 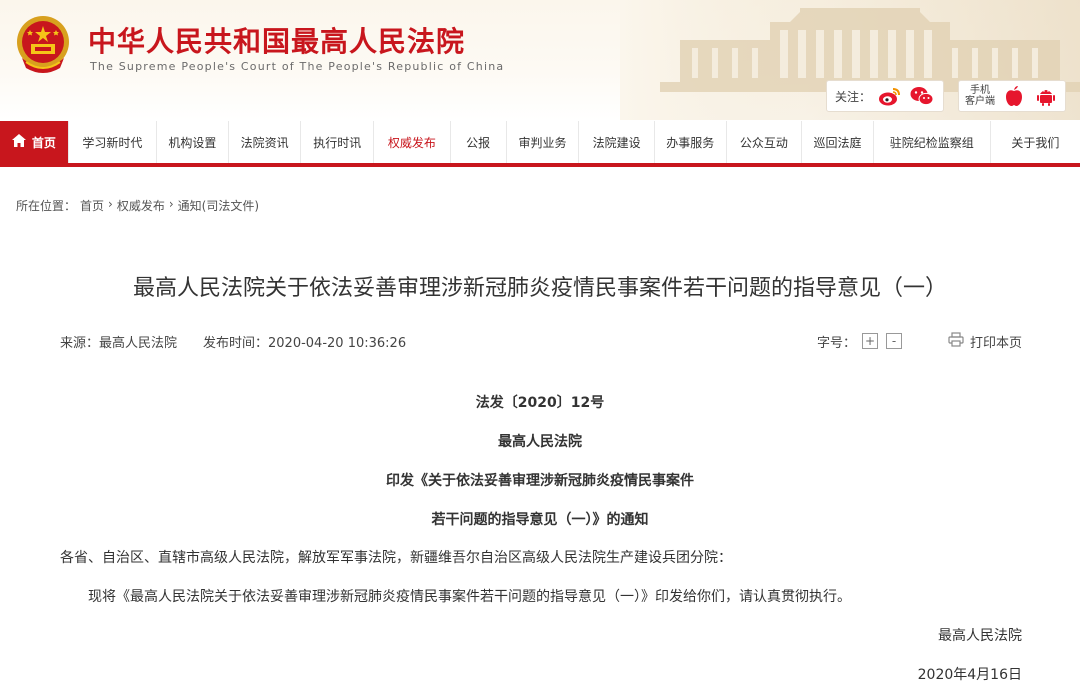 What do you see at coordinates (276, 40) in the screenshot?
I see `site-title: 中华人民共和国最高人民法院` at bounding box center [276, 40].